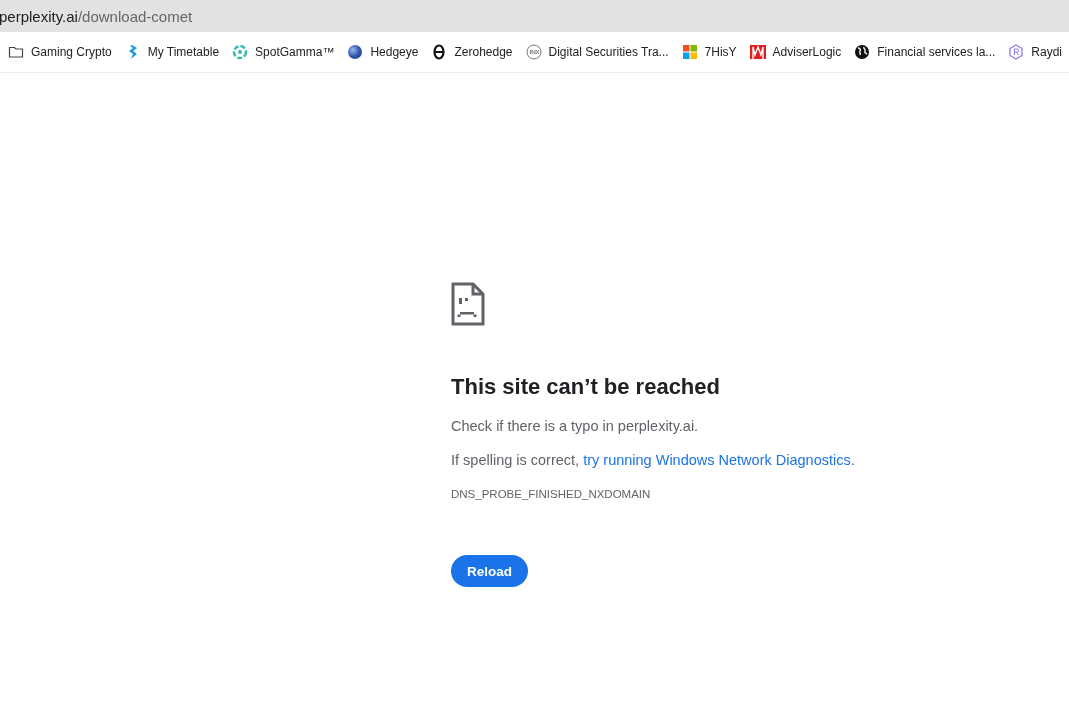 This screenshot has width=1069, height=728. Describe the element at coordinates (472, 52) in the screenshot. I see `bookmark: Zerohedge` at that location.